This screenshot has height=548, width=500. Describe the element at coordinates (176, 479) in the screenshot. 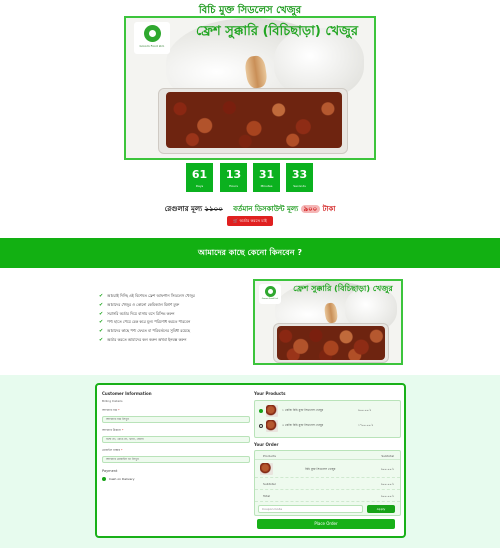

I see `payment-option-cod: Cash on Delivery` at that location.